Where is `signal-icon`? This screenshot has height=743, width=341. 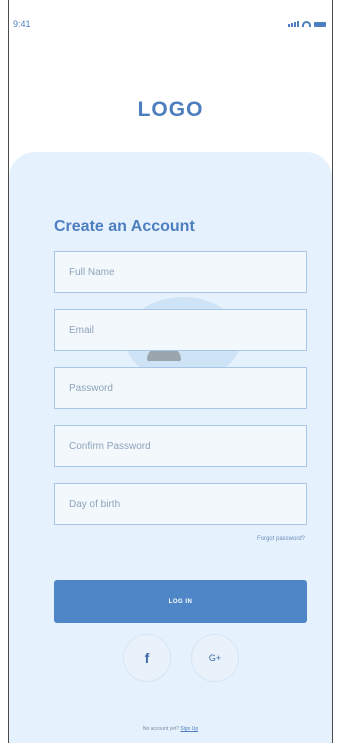 signal-icon is located at coordinates (293, 24).